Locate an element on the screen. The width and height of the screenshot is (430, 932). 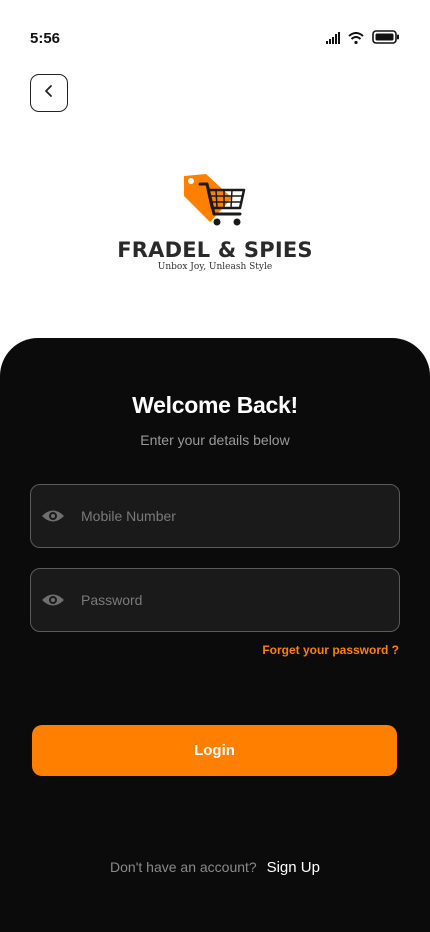
brand-name: FRADEL & SPIES is located at coordinates (215, 250).